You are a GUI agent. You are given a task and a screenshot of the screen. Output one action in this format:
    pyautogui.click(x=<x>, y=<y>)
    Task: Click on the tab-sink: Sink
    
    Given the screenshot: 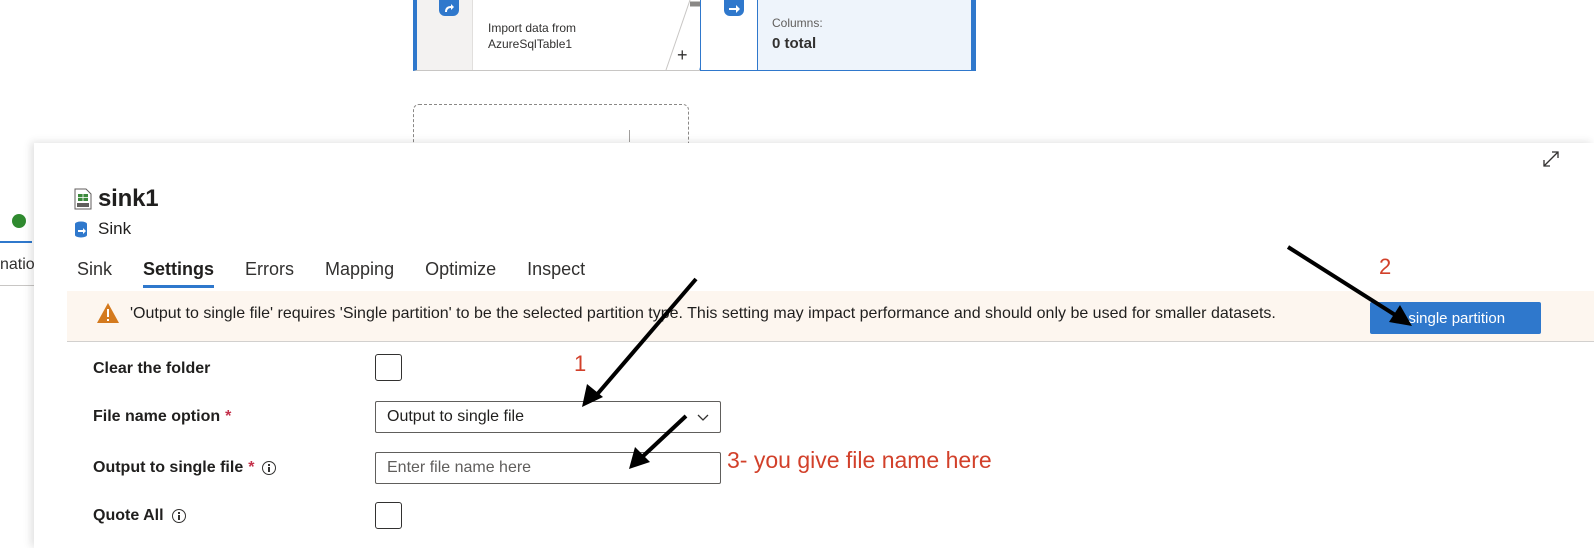 What is the action you would take?
    pyautogui.click(x=94, y=272)
    